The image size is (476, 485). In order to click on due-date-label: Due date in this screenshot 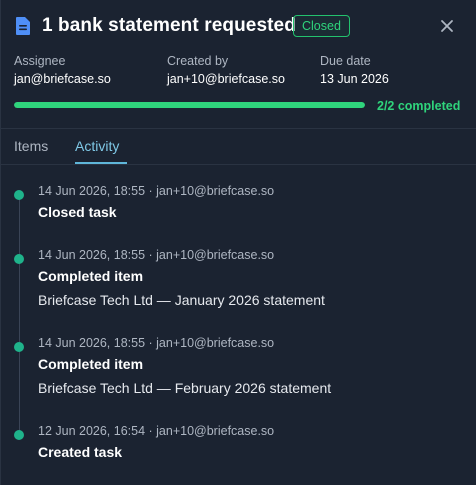, I will do `click(345, 61)`.